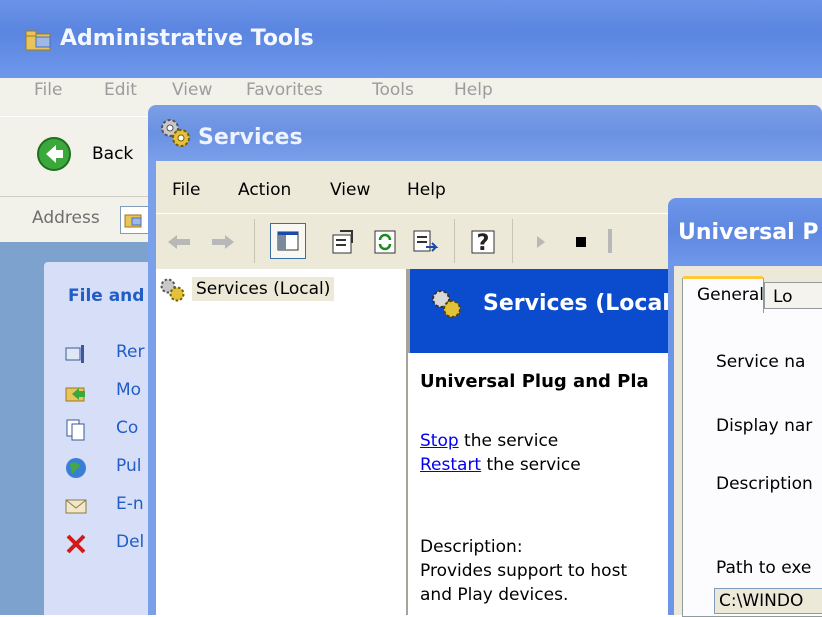 This screenshot has width=822, height=617. Describe the element at coordinates (106, 296) in the screenshot. I see `task-pane-title: File and` at that location.